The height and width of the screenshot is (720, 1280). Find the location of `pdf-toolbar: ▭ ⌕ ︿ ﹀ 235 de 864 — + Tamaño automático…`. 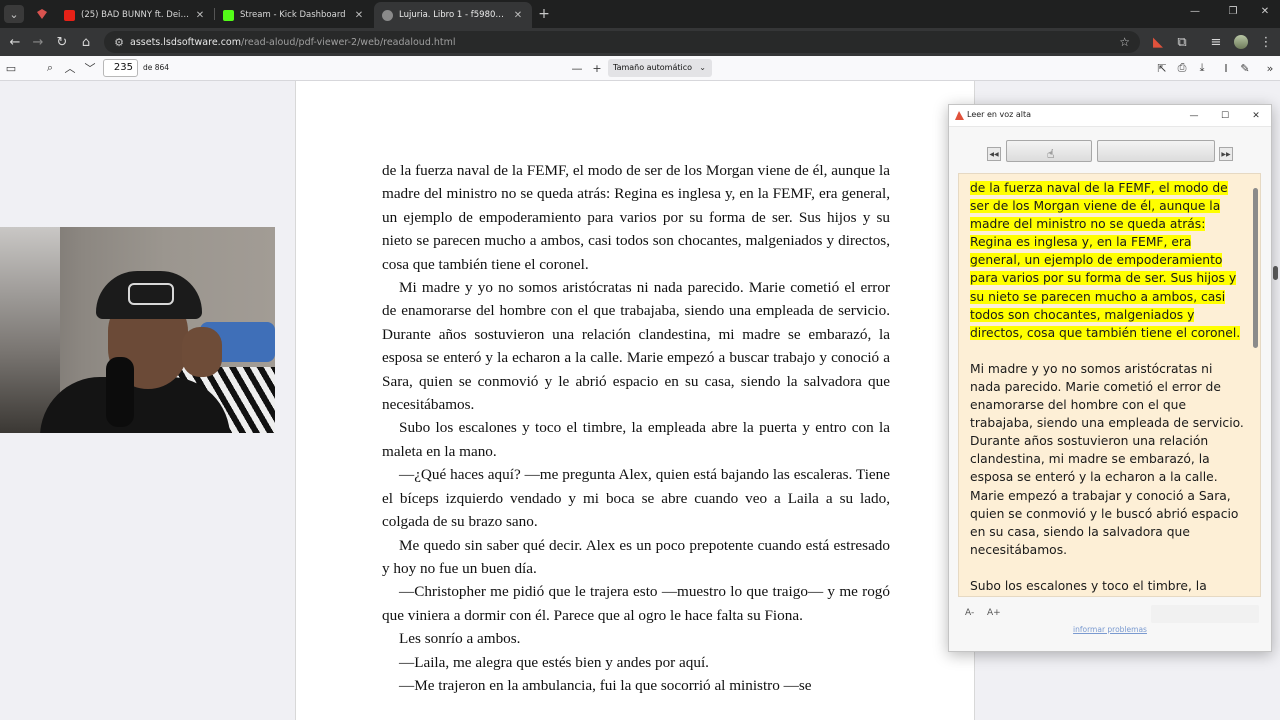

pdf-toolbar: ▭ ⌕ ︿ ﹀ 235 de 864 — + Tamaño automático… is located at coordinates (640, 68).